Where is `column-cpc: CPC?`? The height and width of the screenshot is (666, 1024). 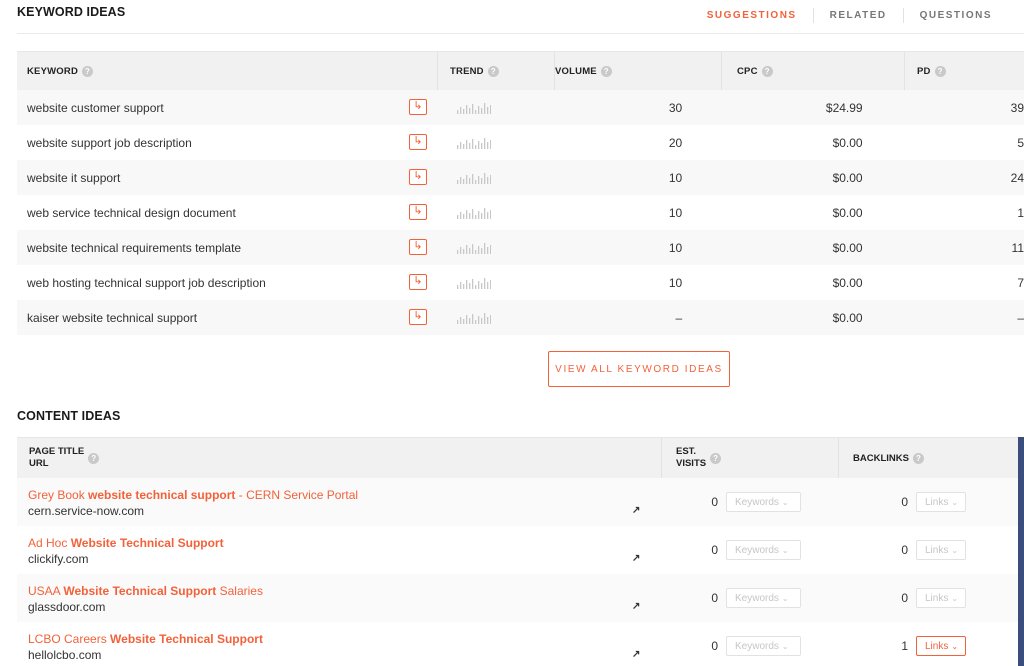 column-cpc: CPC? is located at coordinates (813, 71).